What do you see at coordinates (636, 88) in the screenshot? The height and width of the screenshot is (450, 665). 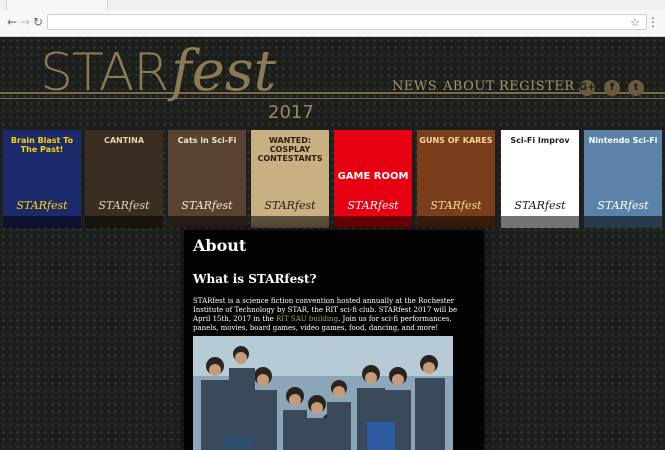 I see `twitter-icon: t` at bounding box center [636, 88].